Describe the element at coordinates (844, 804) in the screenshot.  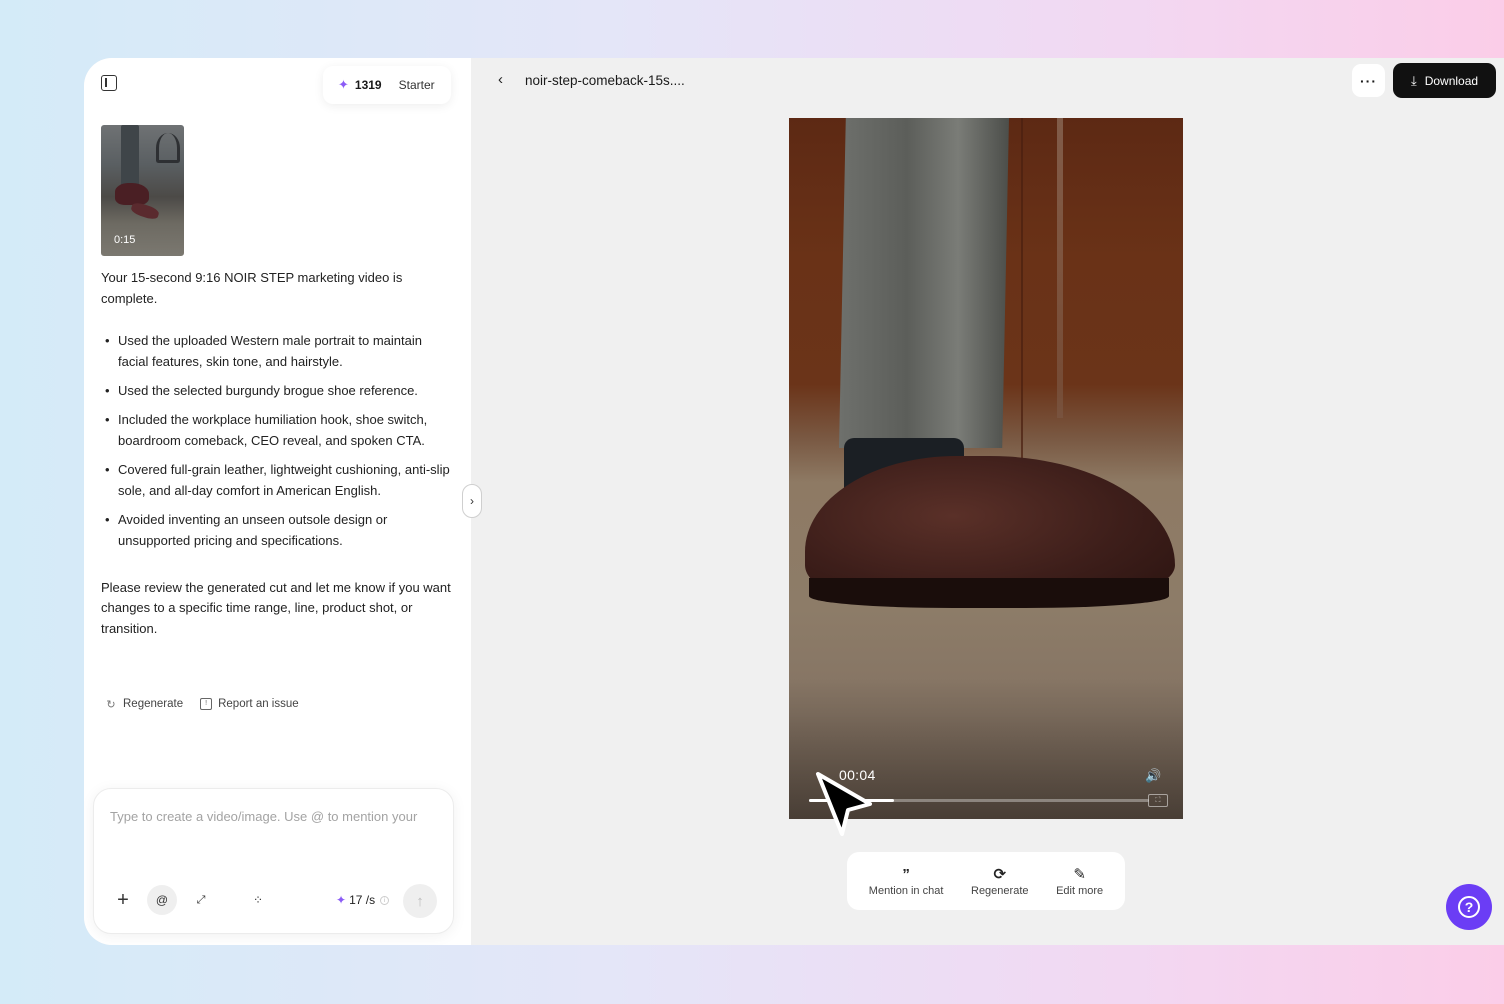
I see `mouse-cursor-icon` at that location.